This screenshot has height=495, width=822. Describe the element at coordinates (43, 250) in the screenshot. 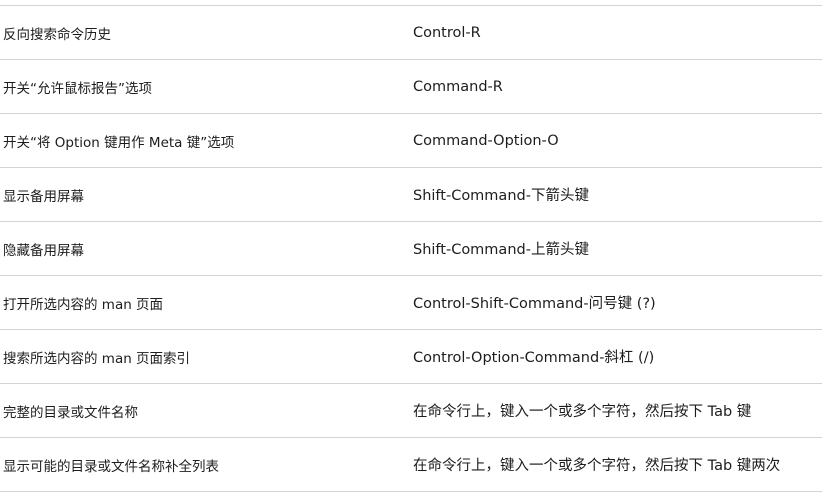

I see `action-cell: 隐藏备用屏幕` at that location.